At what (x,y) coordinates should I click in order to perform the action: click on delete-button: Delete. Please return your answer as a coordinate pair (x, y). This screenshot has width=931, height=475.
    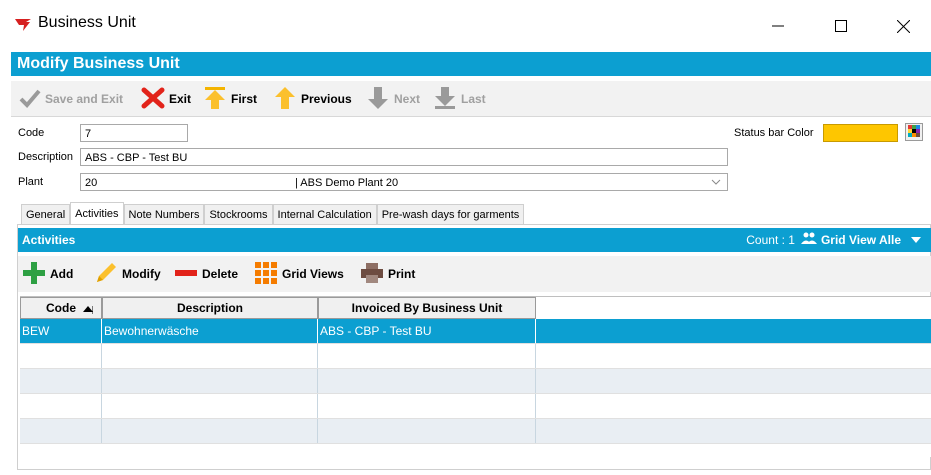
    Looking at the image, I should click on (206, 274).